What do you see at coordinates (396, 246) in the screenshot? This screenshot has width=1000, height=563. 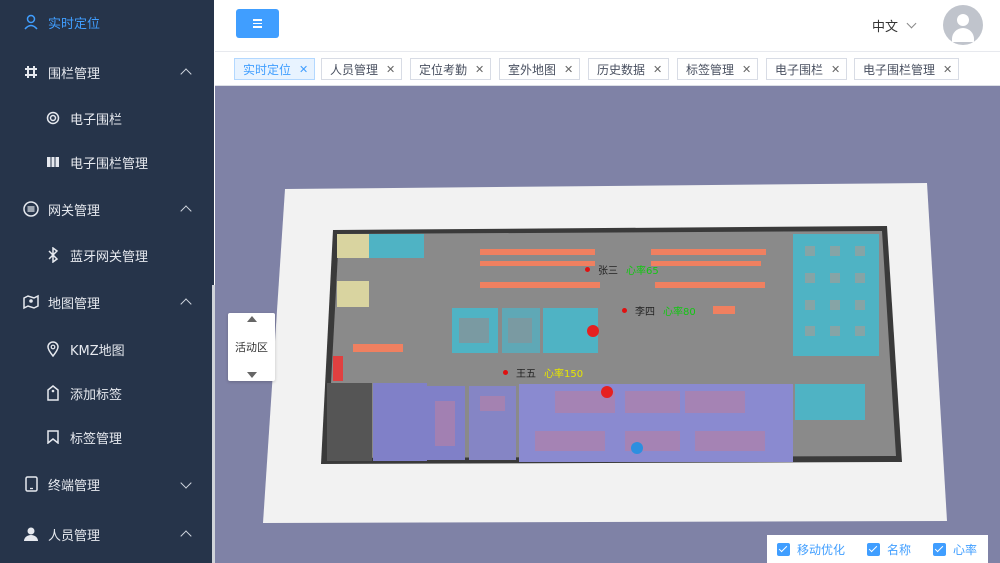 I see `restroom-top-blue` at bounding box center [396, 246].